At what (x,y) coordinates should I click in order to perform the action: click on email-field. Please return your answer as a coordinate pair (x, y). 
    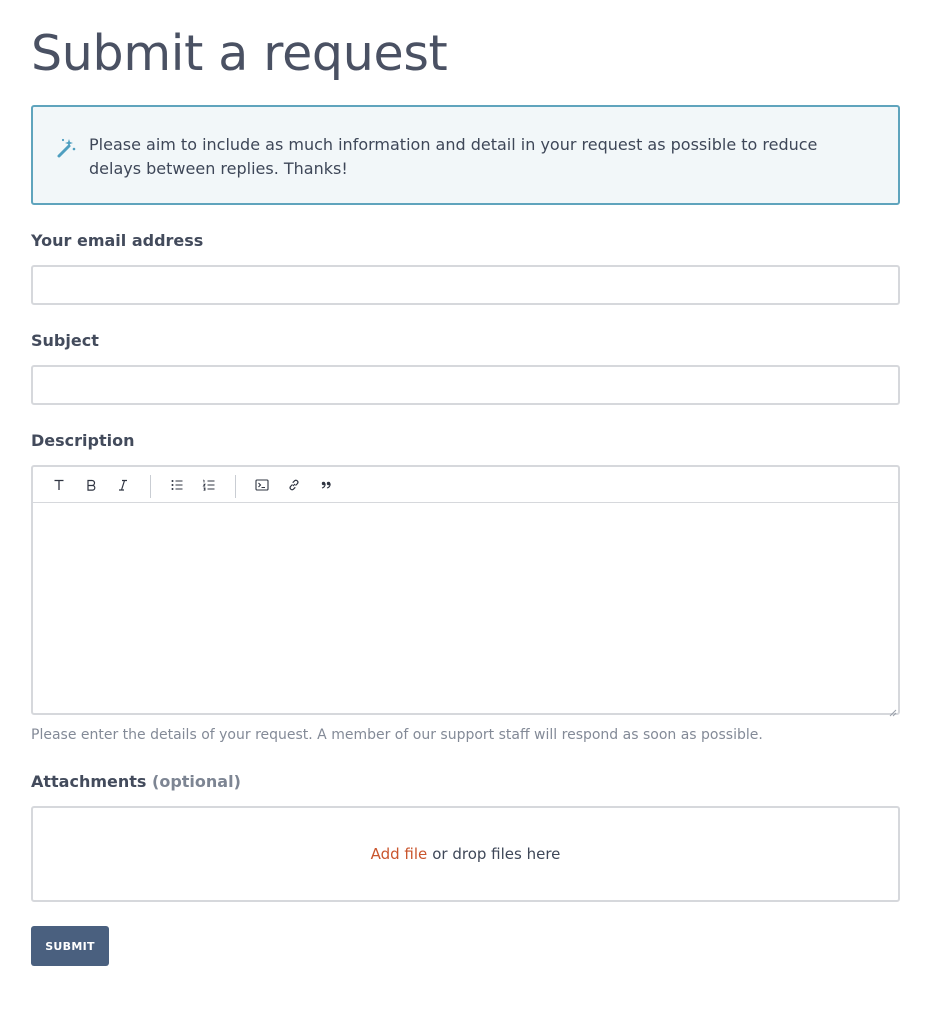
    Looking at the image, I should click on (465, 285).